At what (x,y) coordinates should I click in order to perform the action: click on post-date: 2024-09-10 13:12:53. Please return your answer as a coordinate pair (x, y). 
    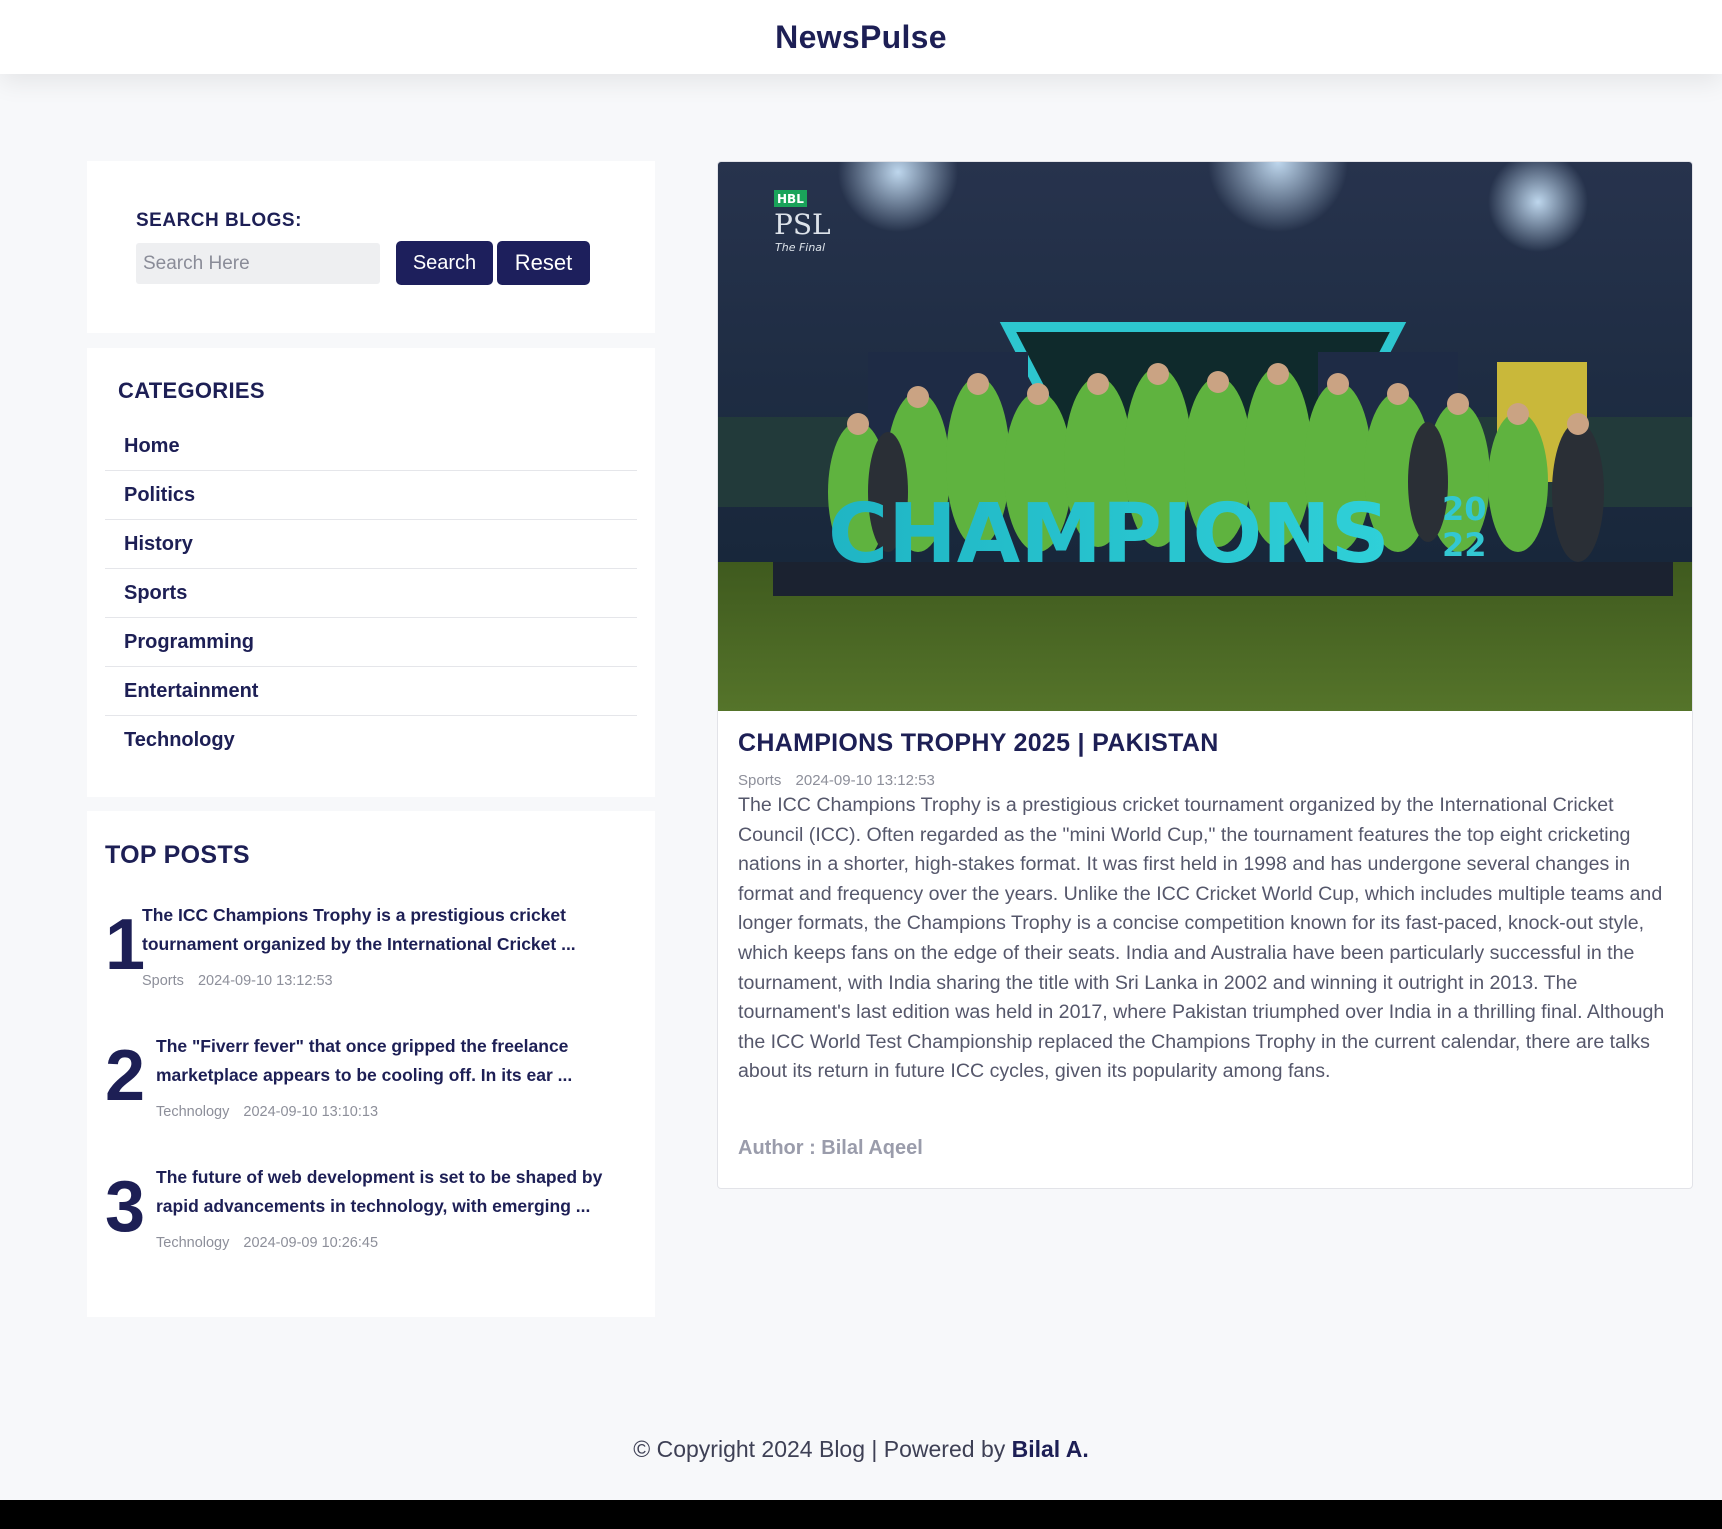
    Looking at the image, I should click on (265, 981).